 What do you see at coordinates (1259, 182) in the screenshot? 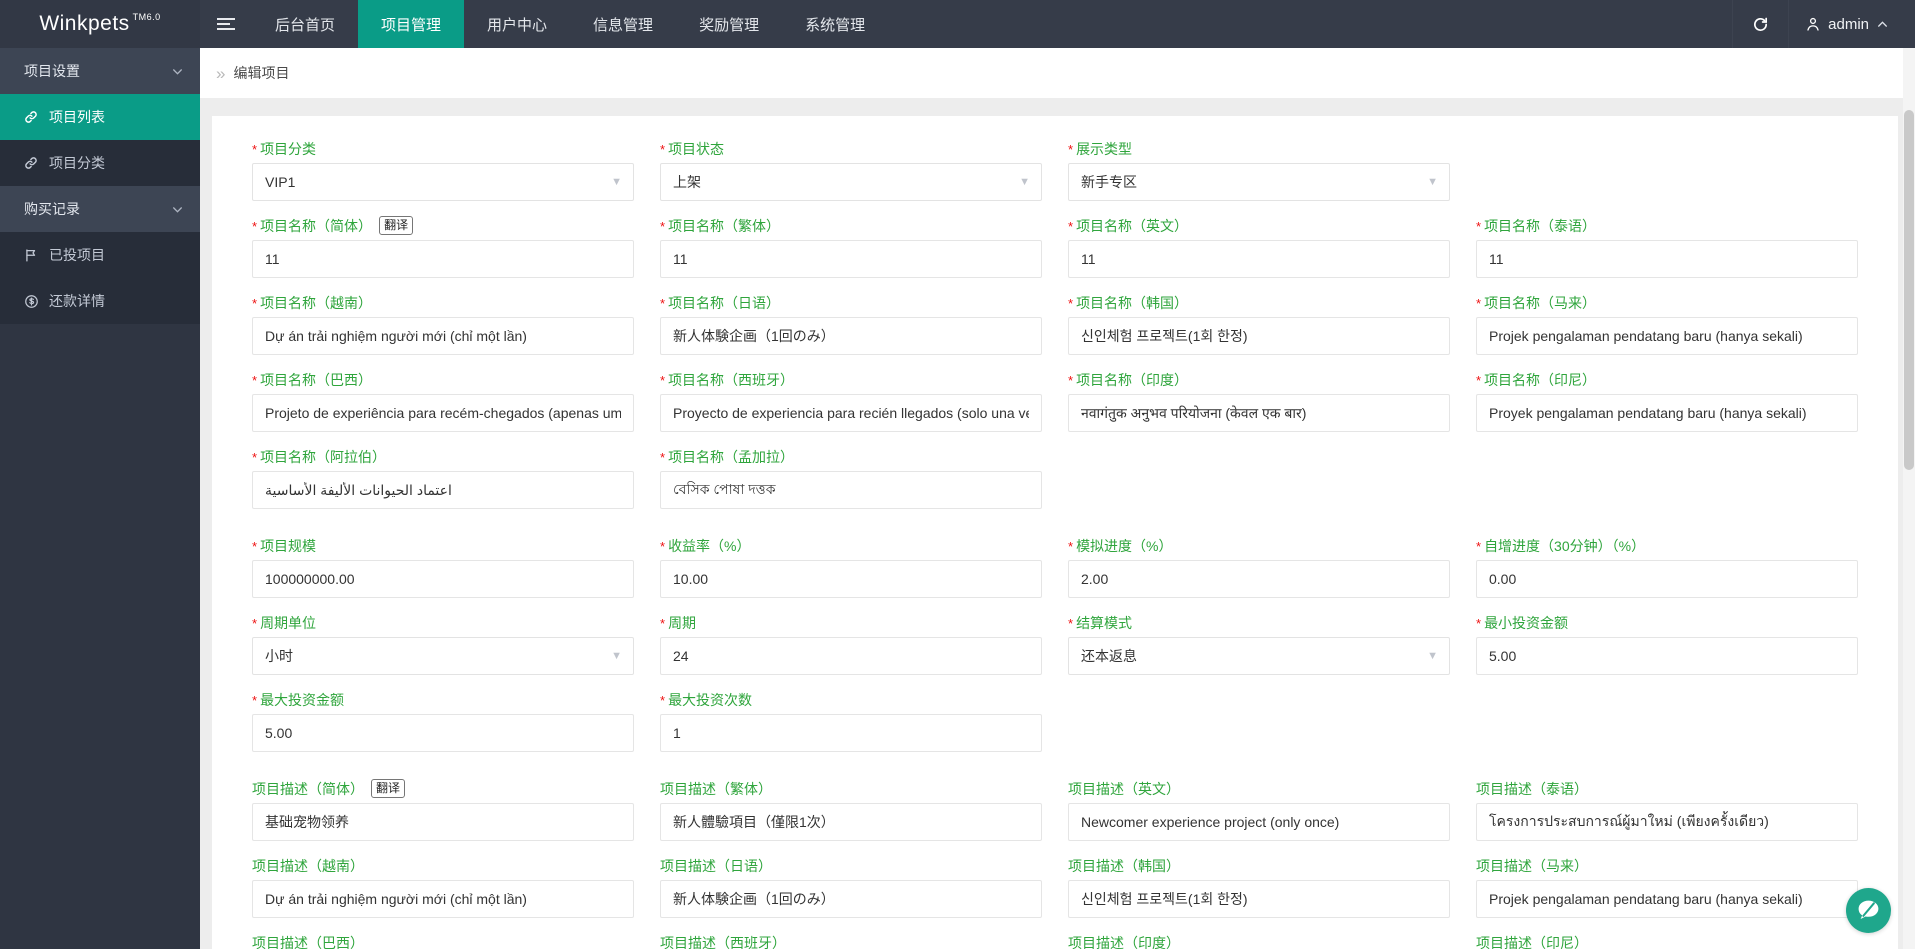
I see `display-type-select: 新手专区 ▼` at bounding box center [1259, 182].